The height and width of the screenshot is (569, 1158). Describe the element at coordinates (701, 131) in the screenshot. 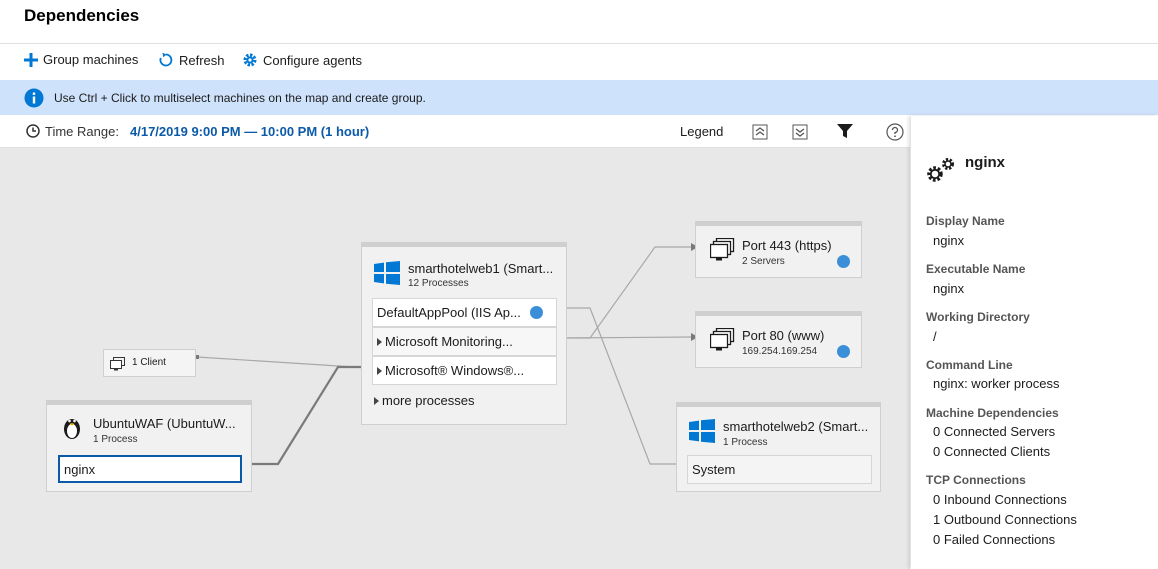

I see `legend-button: Legend` at that location.